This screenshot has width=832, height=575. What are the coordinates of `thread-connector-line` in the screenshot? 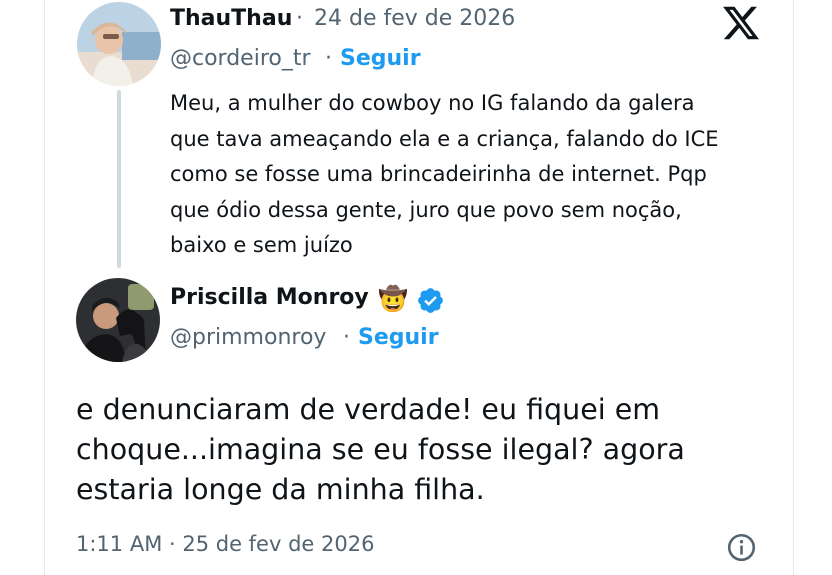 It's located at (119, 179).